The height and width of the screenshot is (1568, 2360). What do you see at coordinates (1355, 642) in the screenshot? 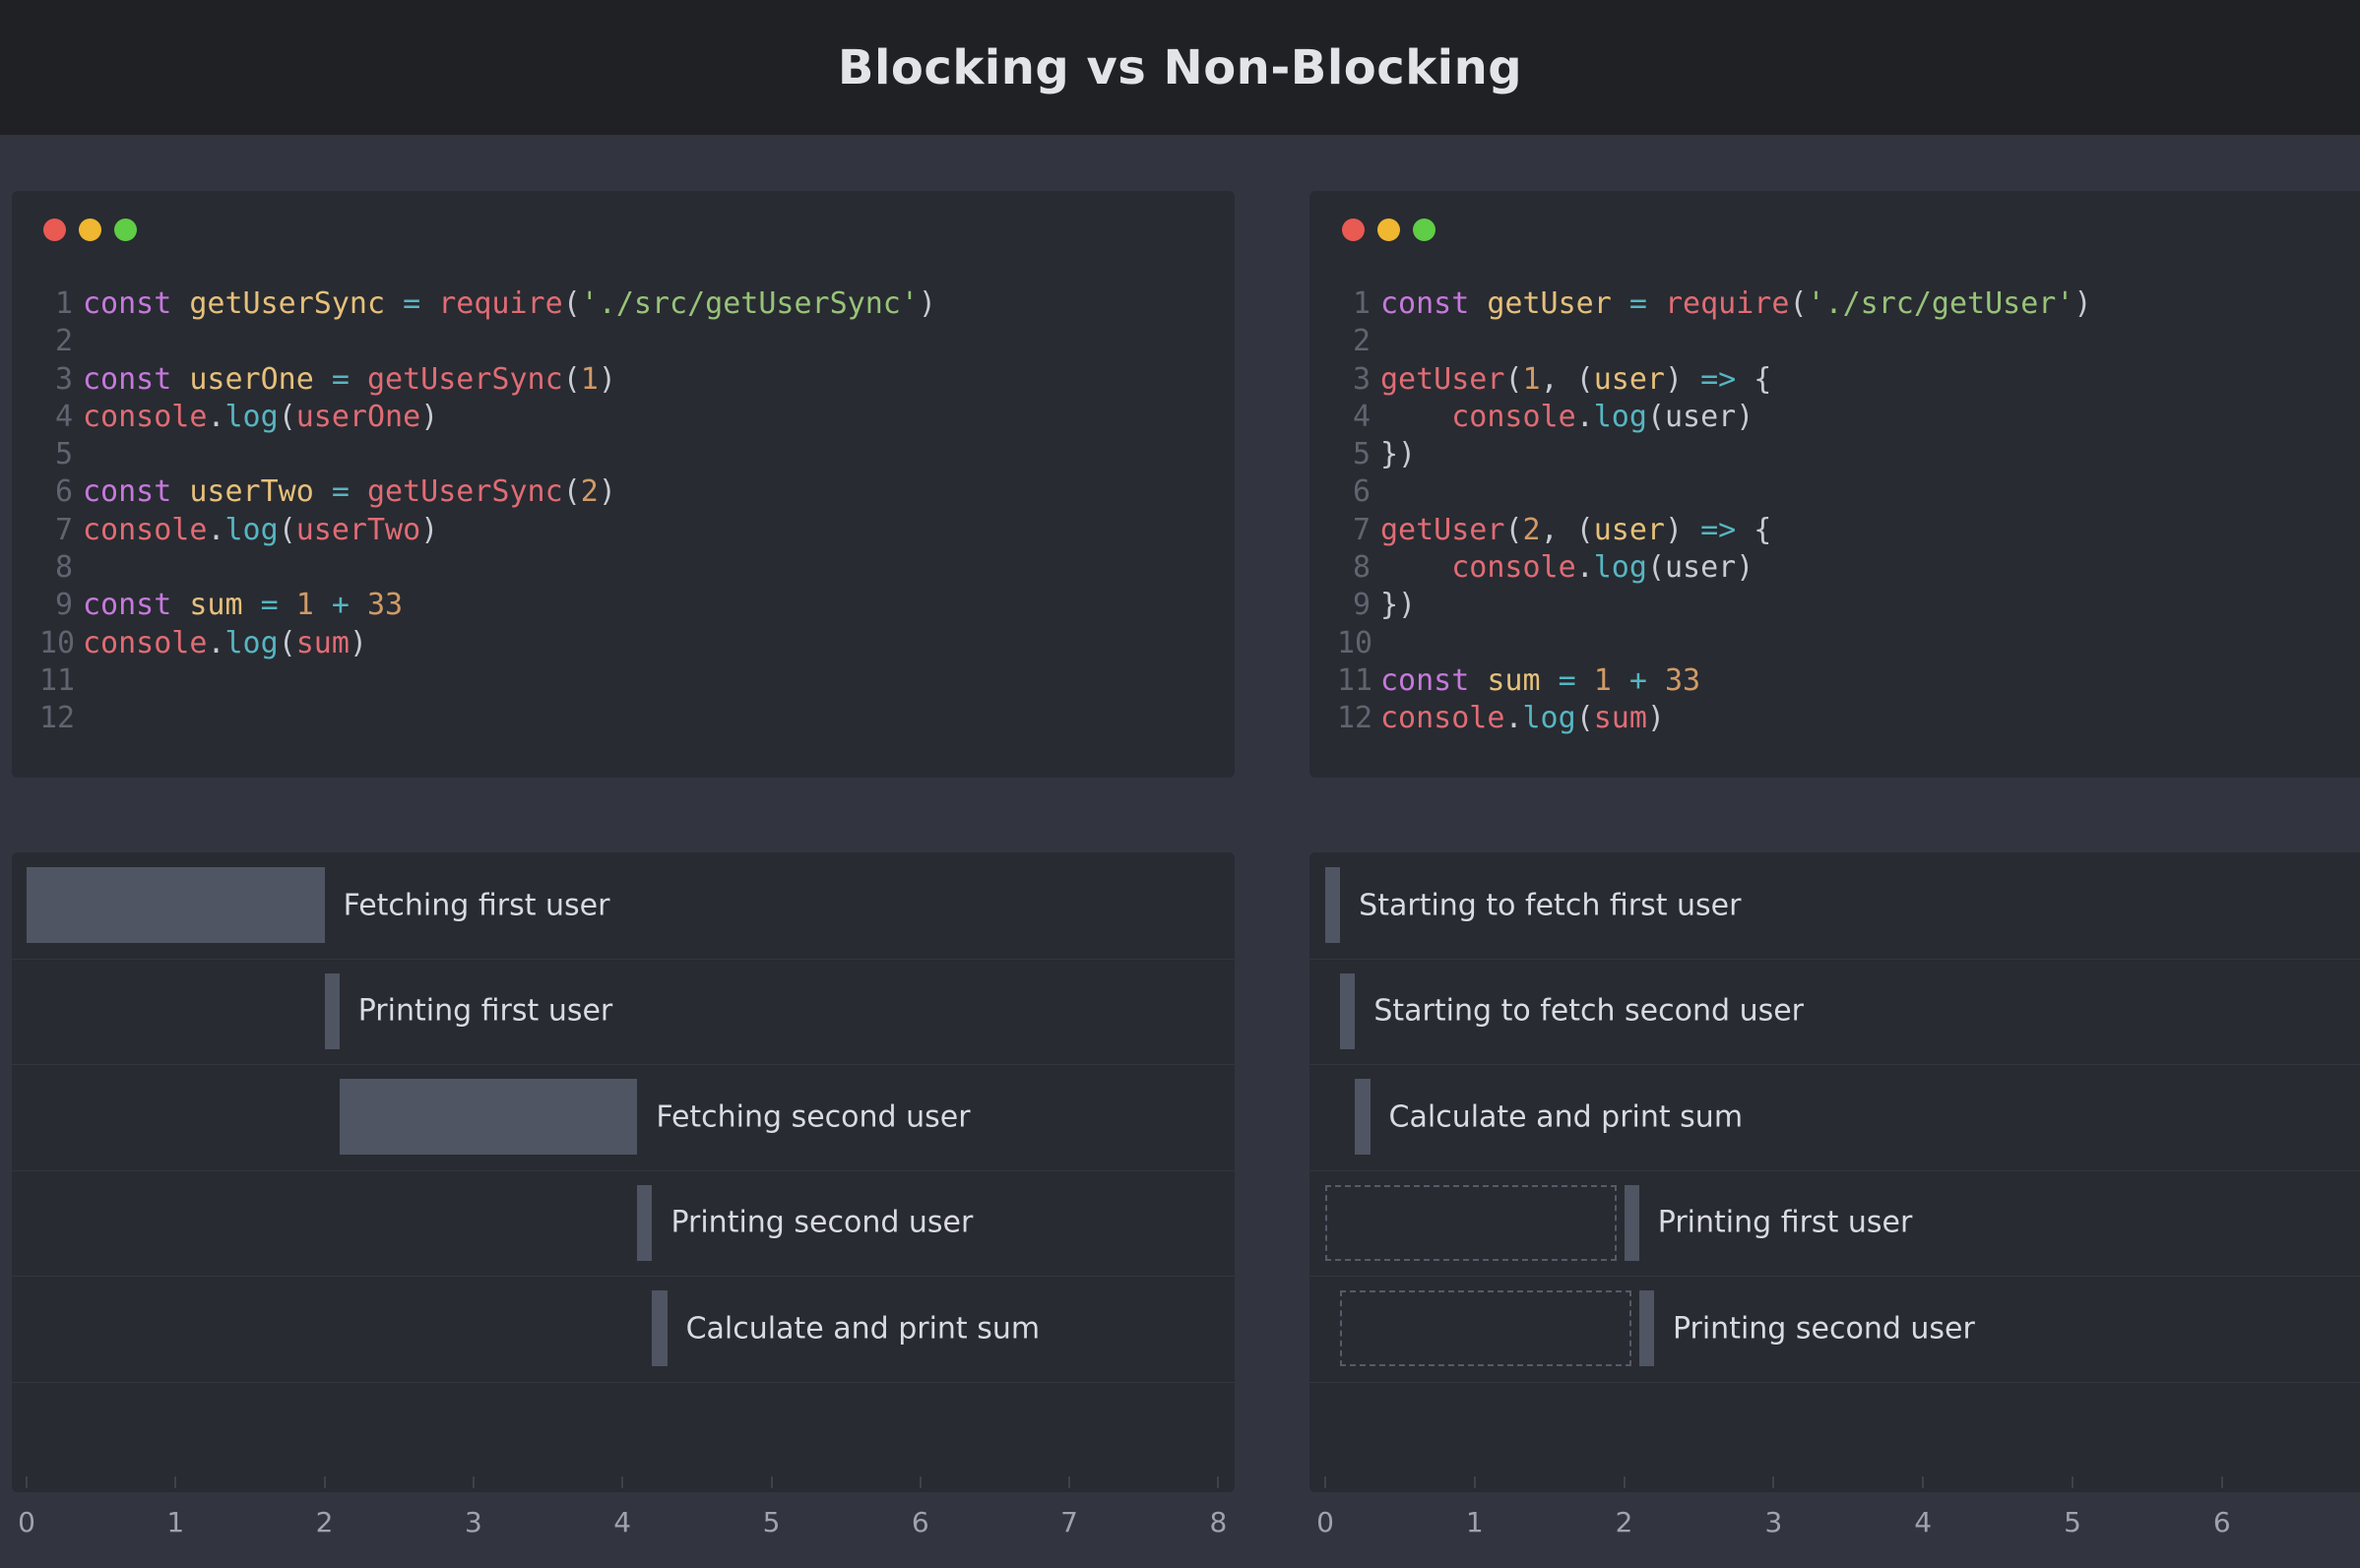
I see `line-number: 10` at bounding box center [1355, 642].